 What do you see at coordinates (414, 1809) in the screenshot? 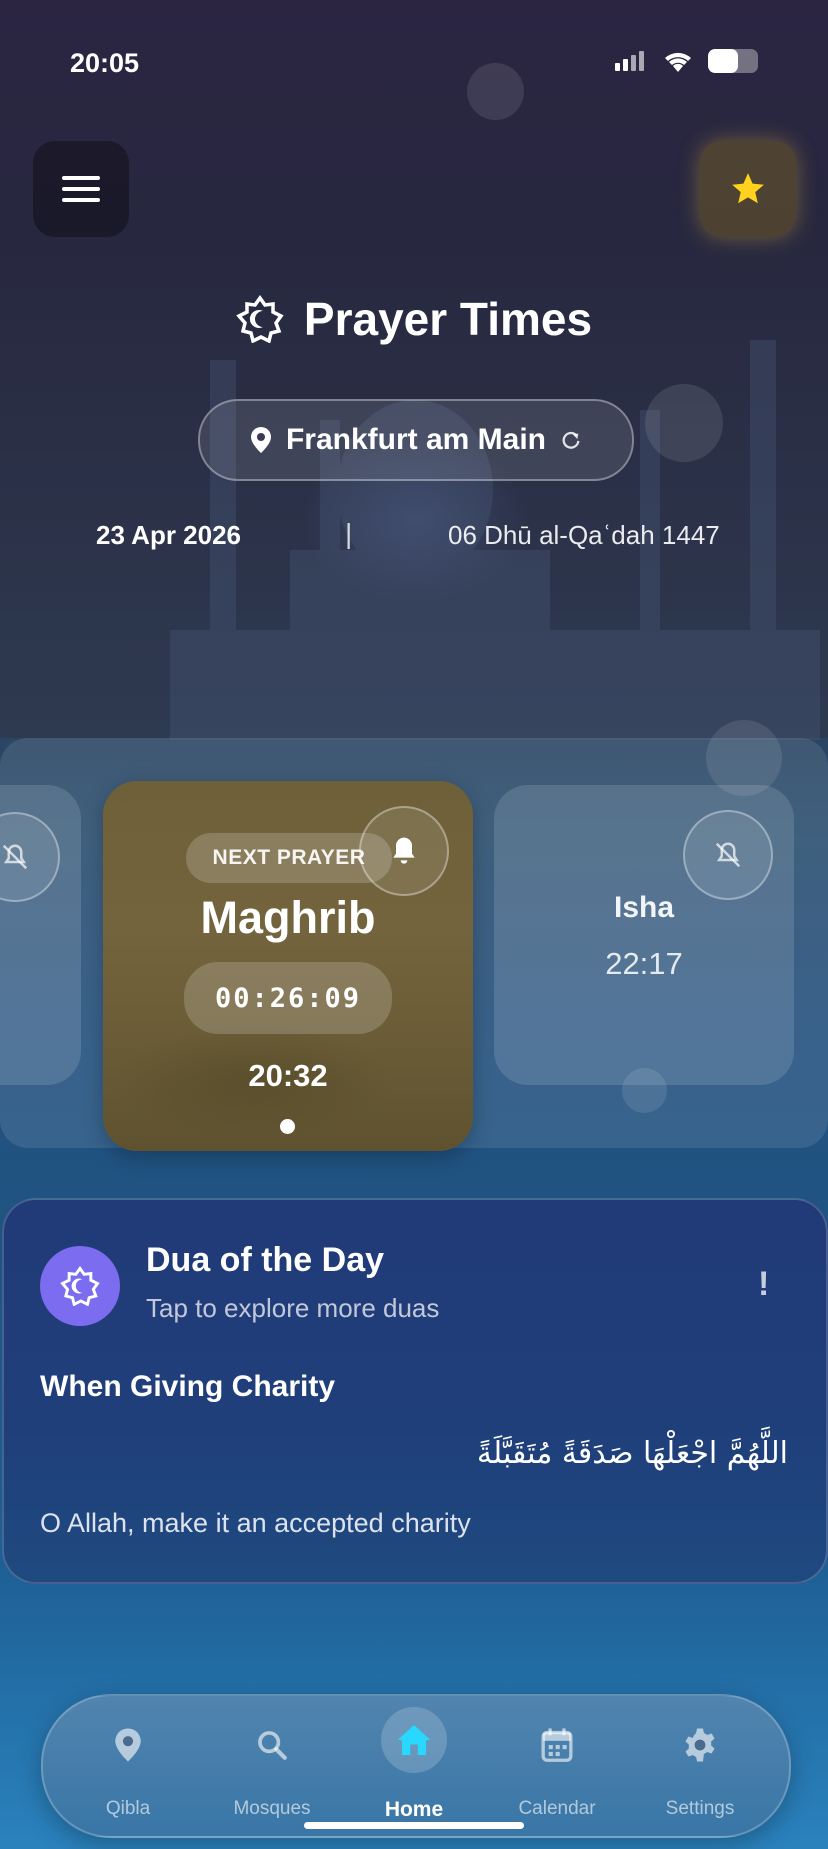
I see `nav-label: Home` at bounding box center [414, 1809].